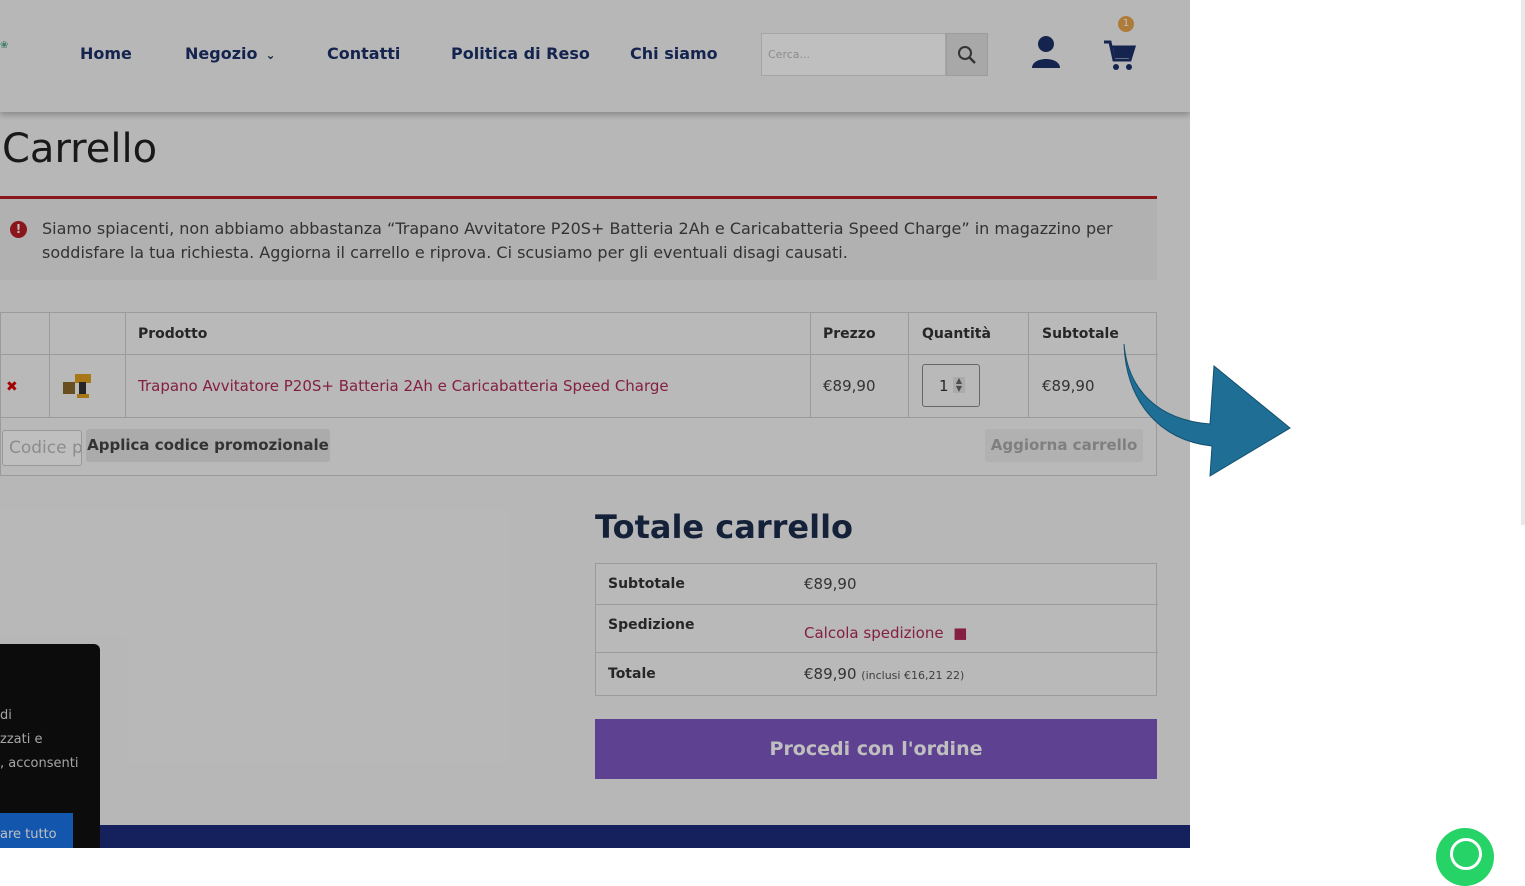 This screenshot has height=886, width=1525. I want to click on nav-chi-siamo: Chi siamo, so click(674, 53).